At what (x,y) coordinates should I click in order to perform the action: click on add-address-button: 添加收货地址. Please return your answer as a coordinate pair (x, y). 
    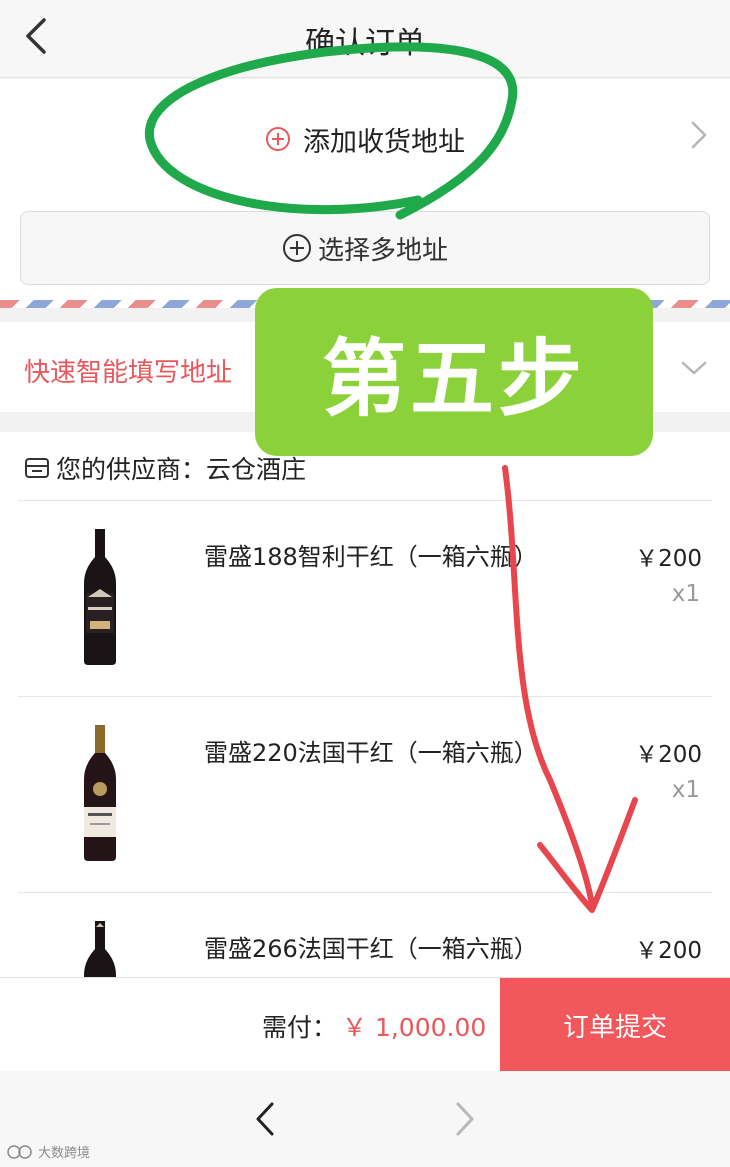
    Looking at the image, I should click on (365, 139).